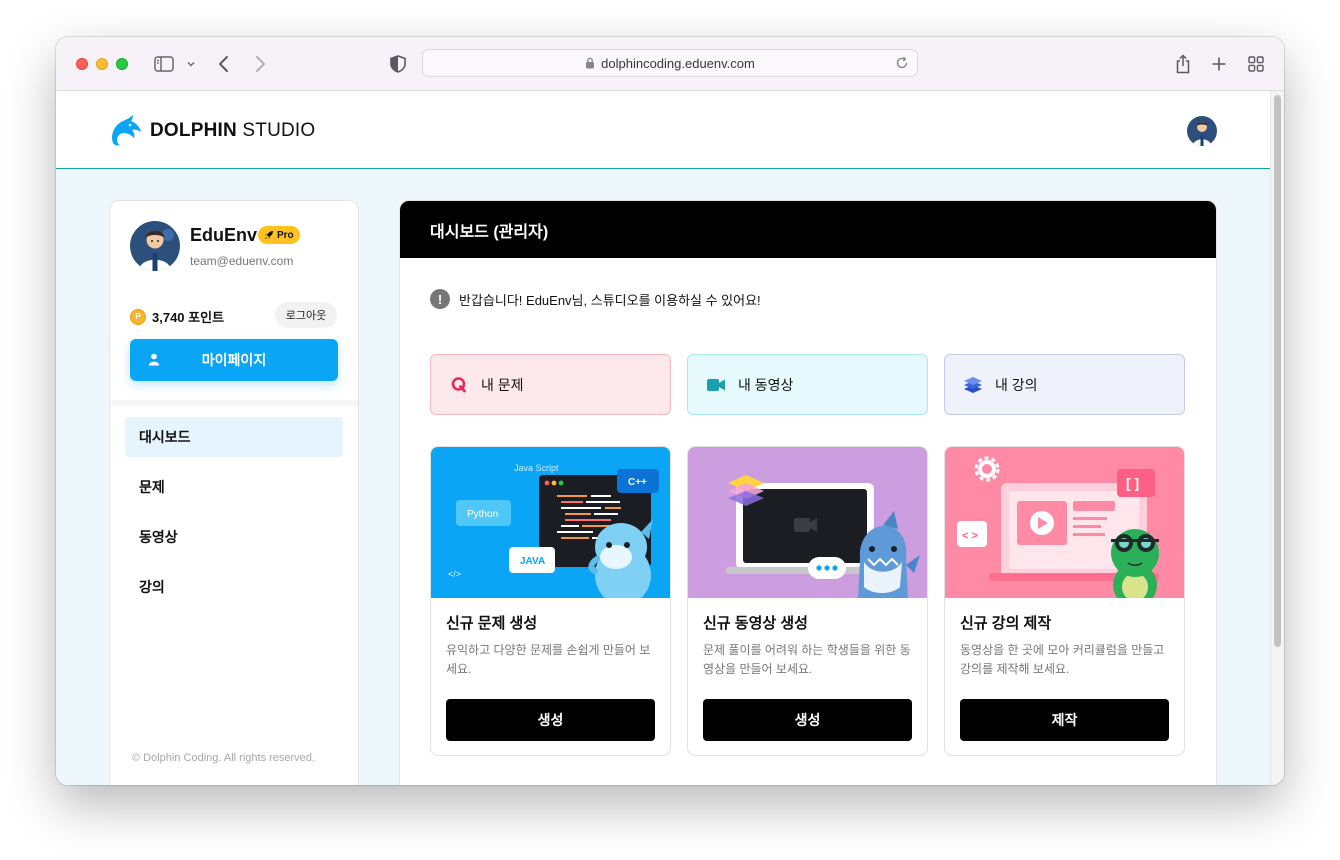  Describe the element at coordinates (1062, 659) in the screenshot. I see `card-description: 동영상을 한 곳에 모아 커리큘럼을 만들고 강의를 제작해 보세요.` at that location.